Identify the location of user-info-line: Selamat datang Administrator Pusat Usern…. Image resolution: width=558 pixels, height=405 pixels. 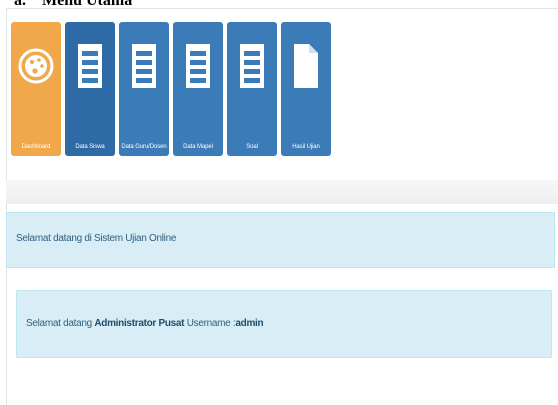
(145, 323).